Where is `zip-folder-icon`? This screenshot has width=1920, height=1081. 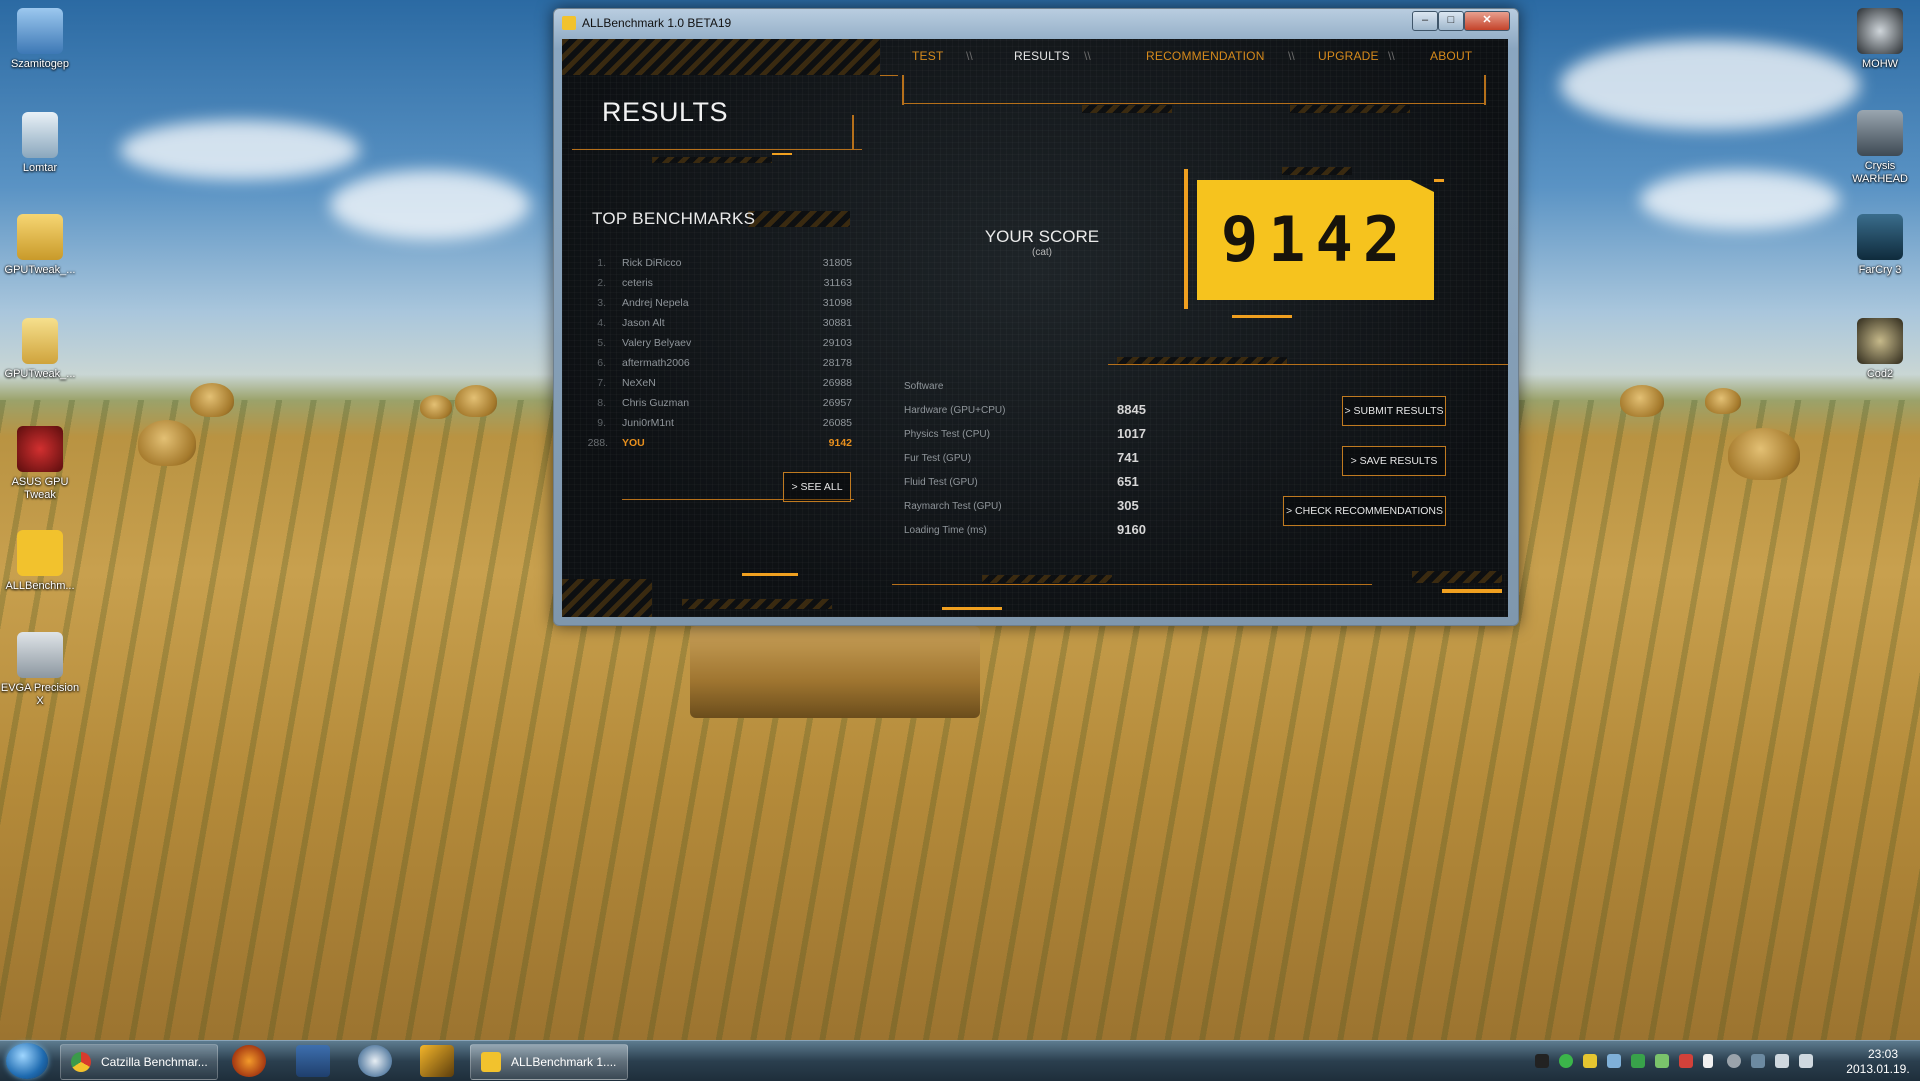 zip-folder-icon is located at coordinates (40, 237).